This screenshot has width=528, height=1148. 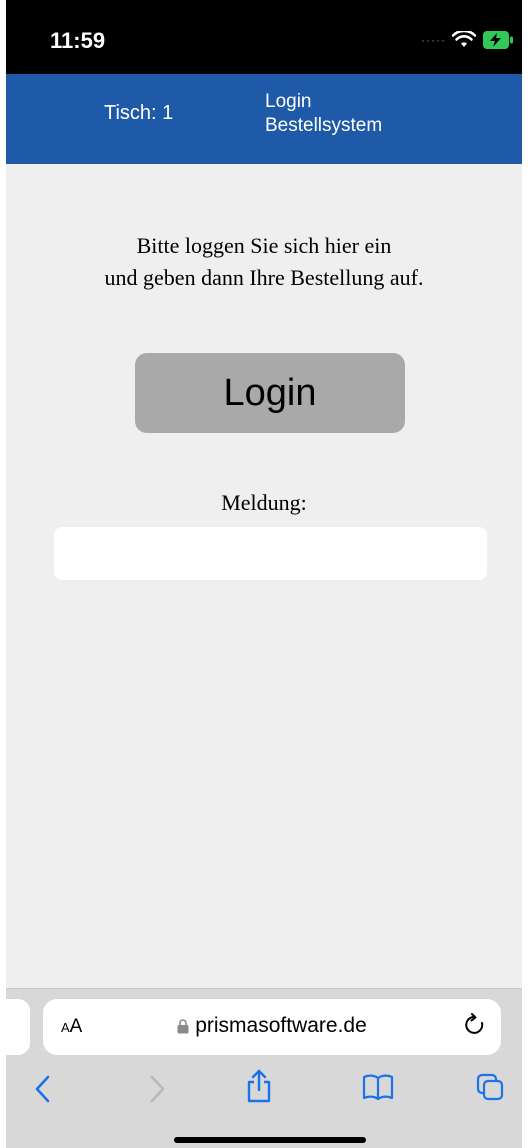 What do you see at coordinates (43, 1089) in the screenshot?
I see `back-icon` at bounding box center [43, 1089].